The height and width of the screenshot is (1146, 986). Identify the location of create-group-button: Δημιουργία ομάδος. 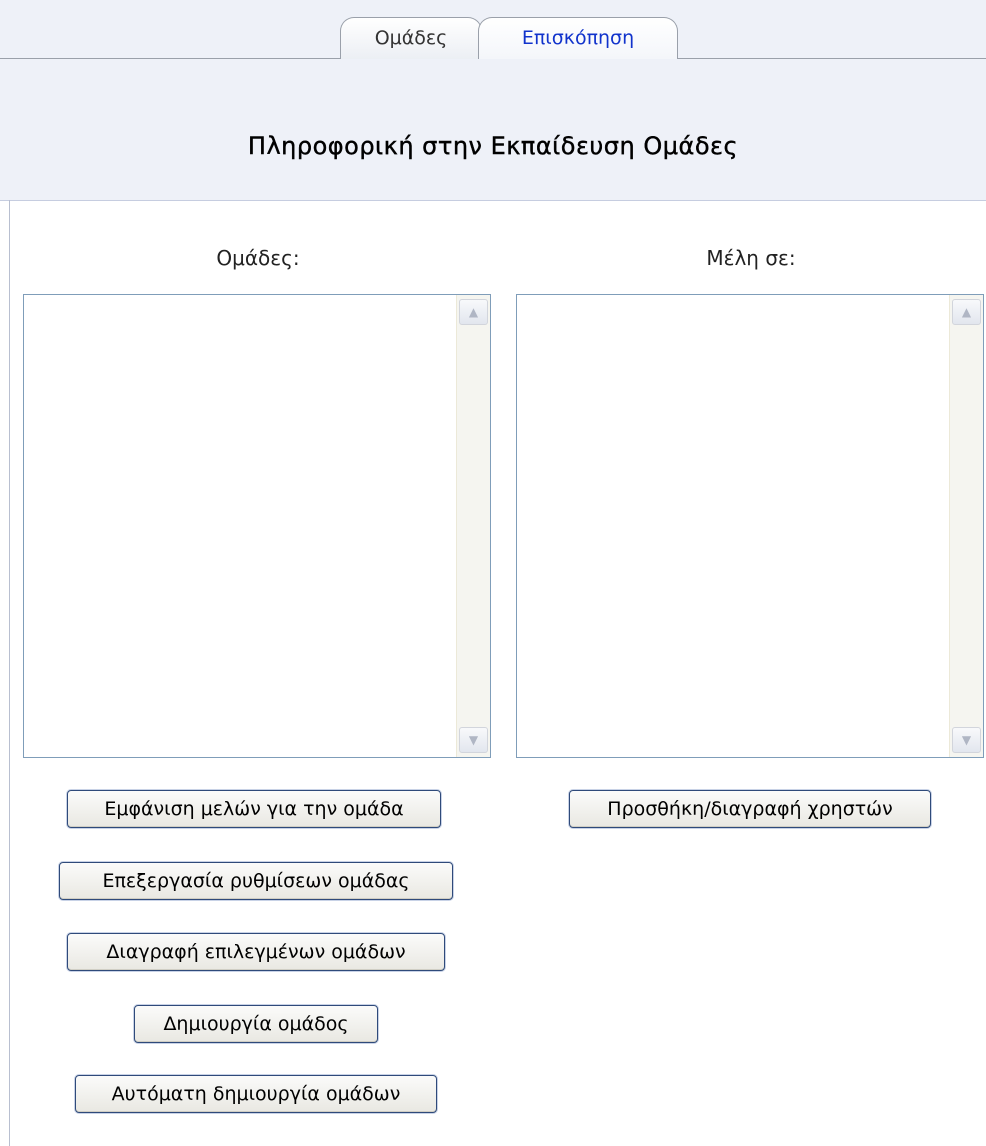
(256, 1024).